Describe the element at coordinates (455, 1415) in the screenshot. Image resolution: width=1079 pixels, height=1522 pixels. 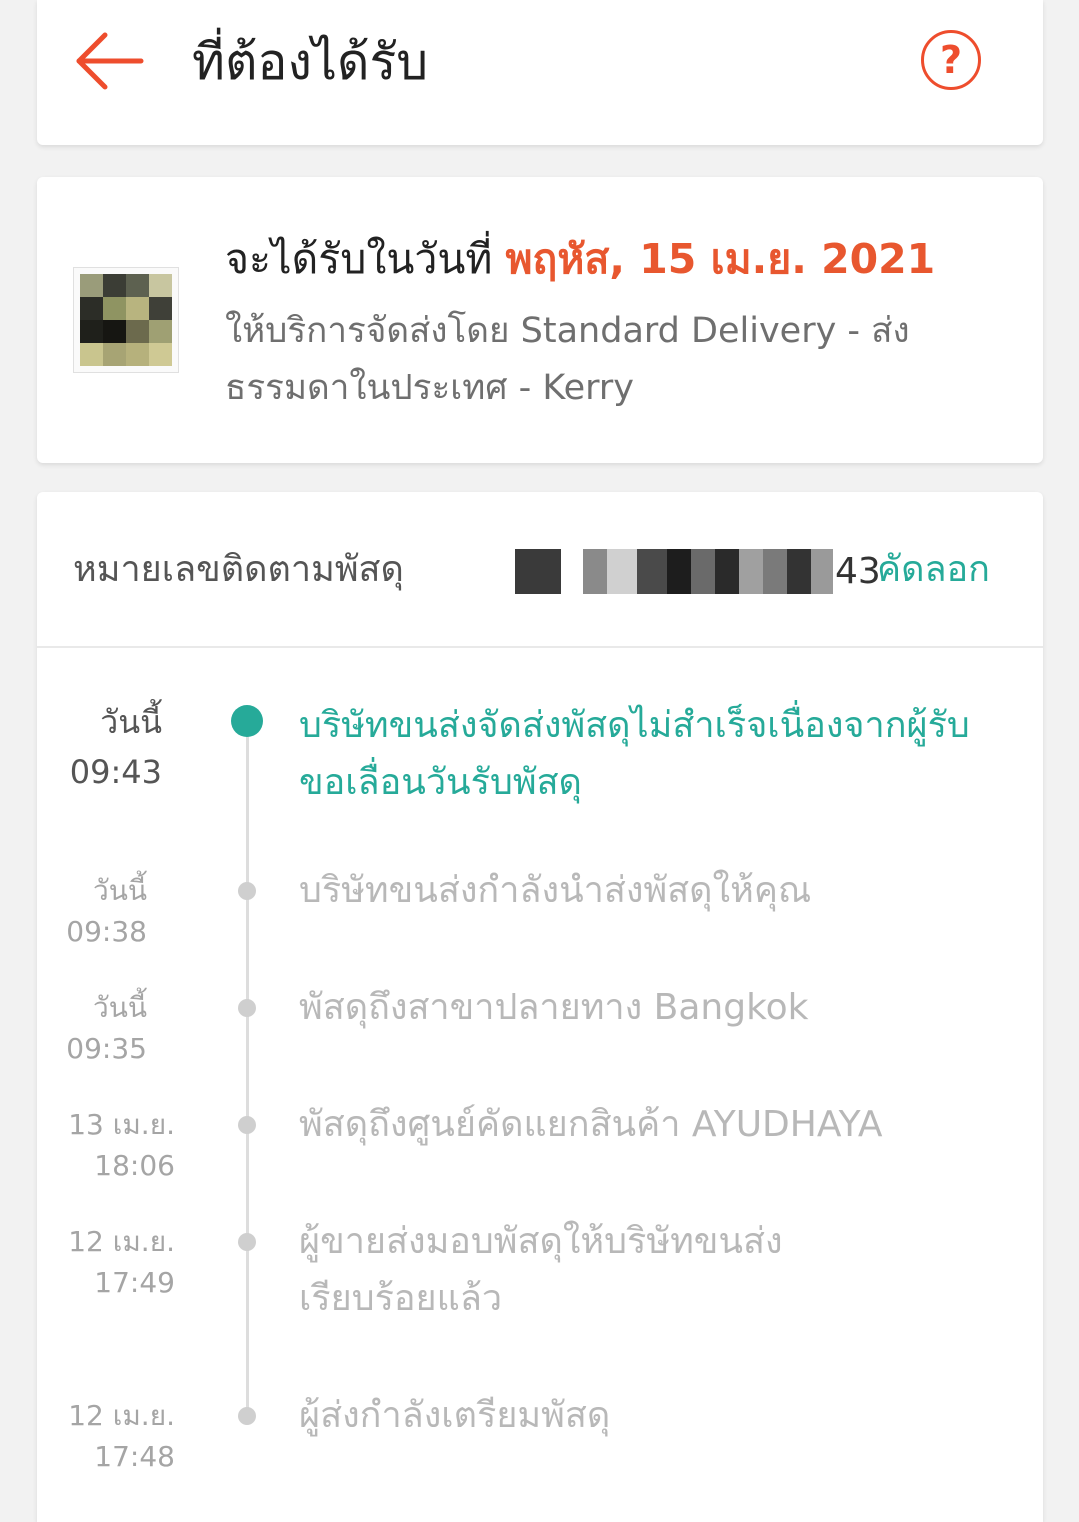
I see `event-description: ผู้ส่งกำลังเตรียมพัสดุ` at that location.